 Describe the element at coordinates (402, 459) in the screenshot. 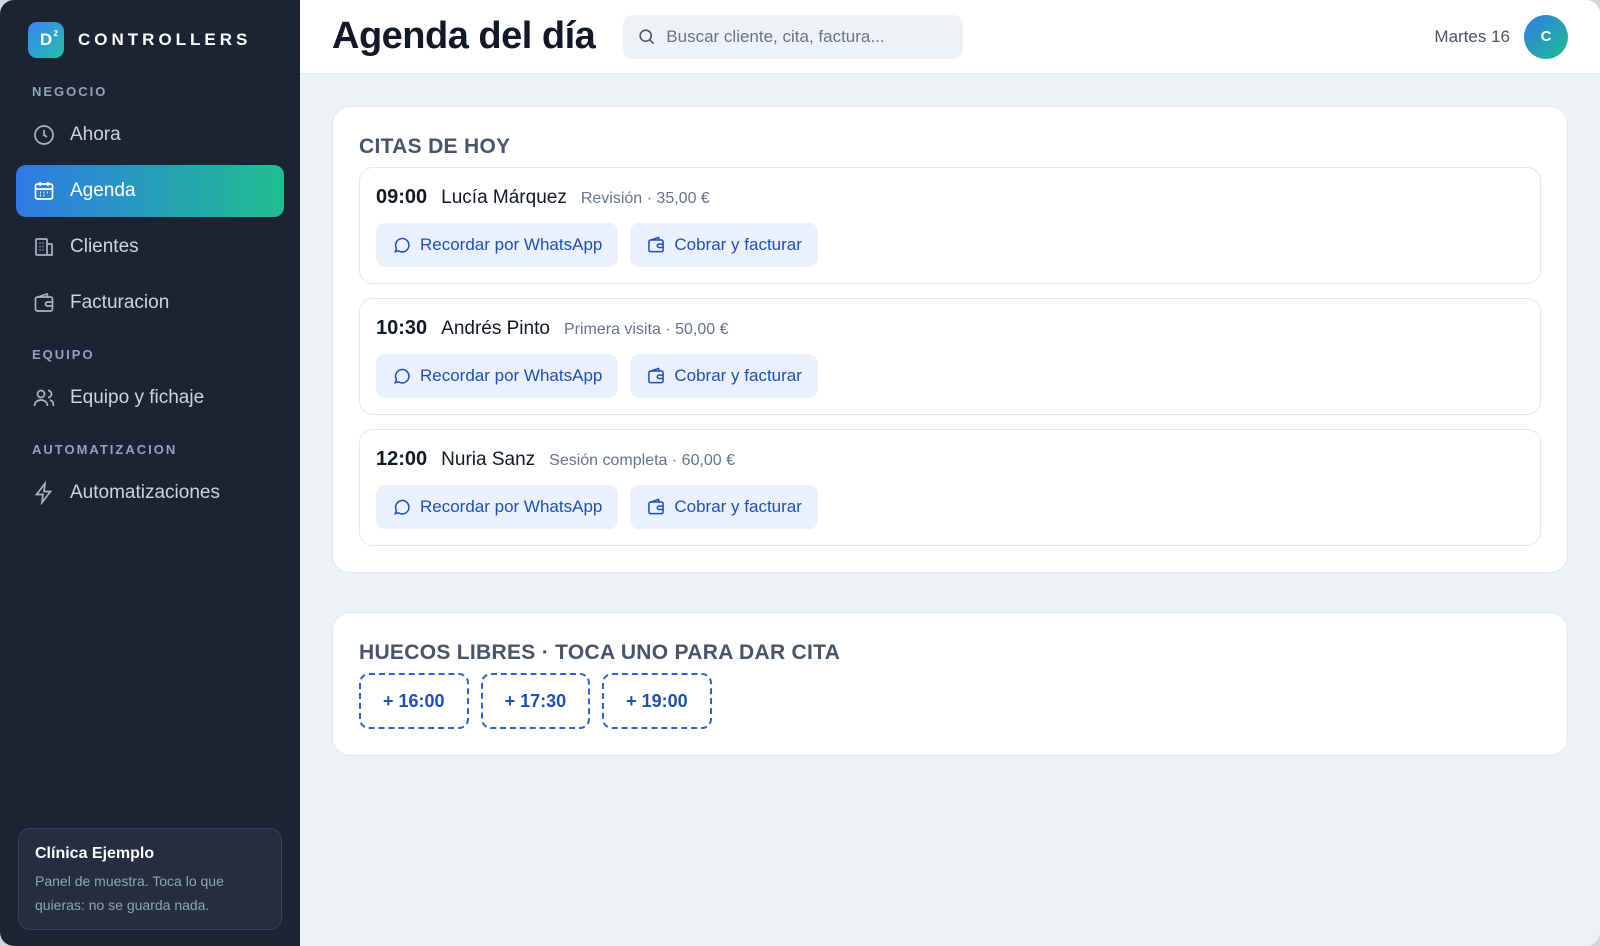

I see `appointment-time: 12:00` at that location.